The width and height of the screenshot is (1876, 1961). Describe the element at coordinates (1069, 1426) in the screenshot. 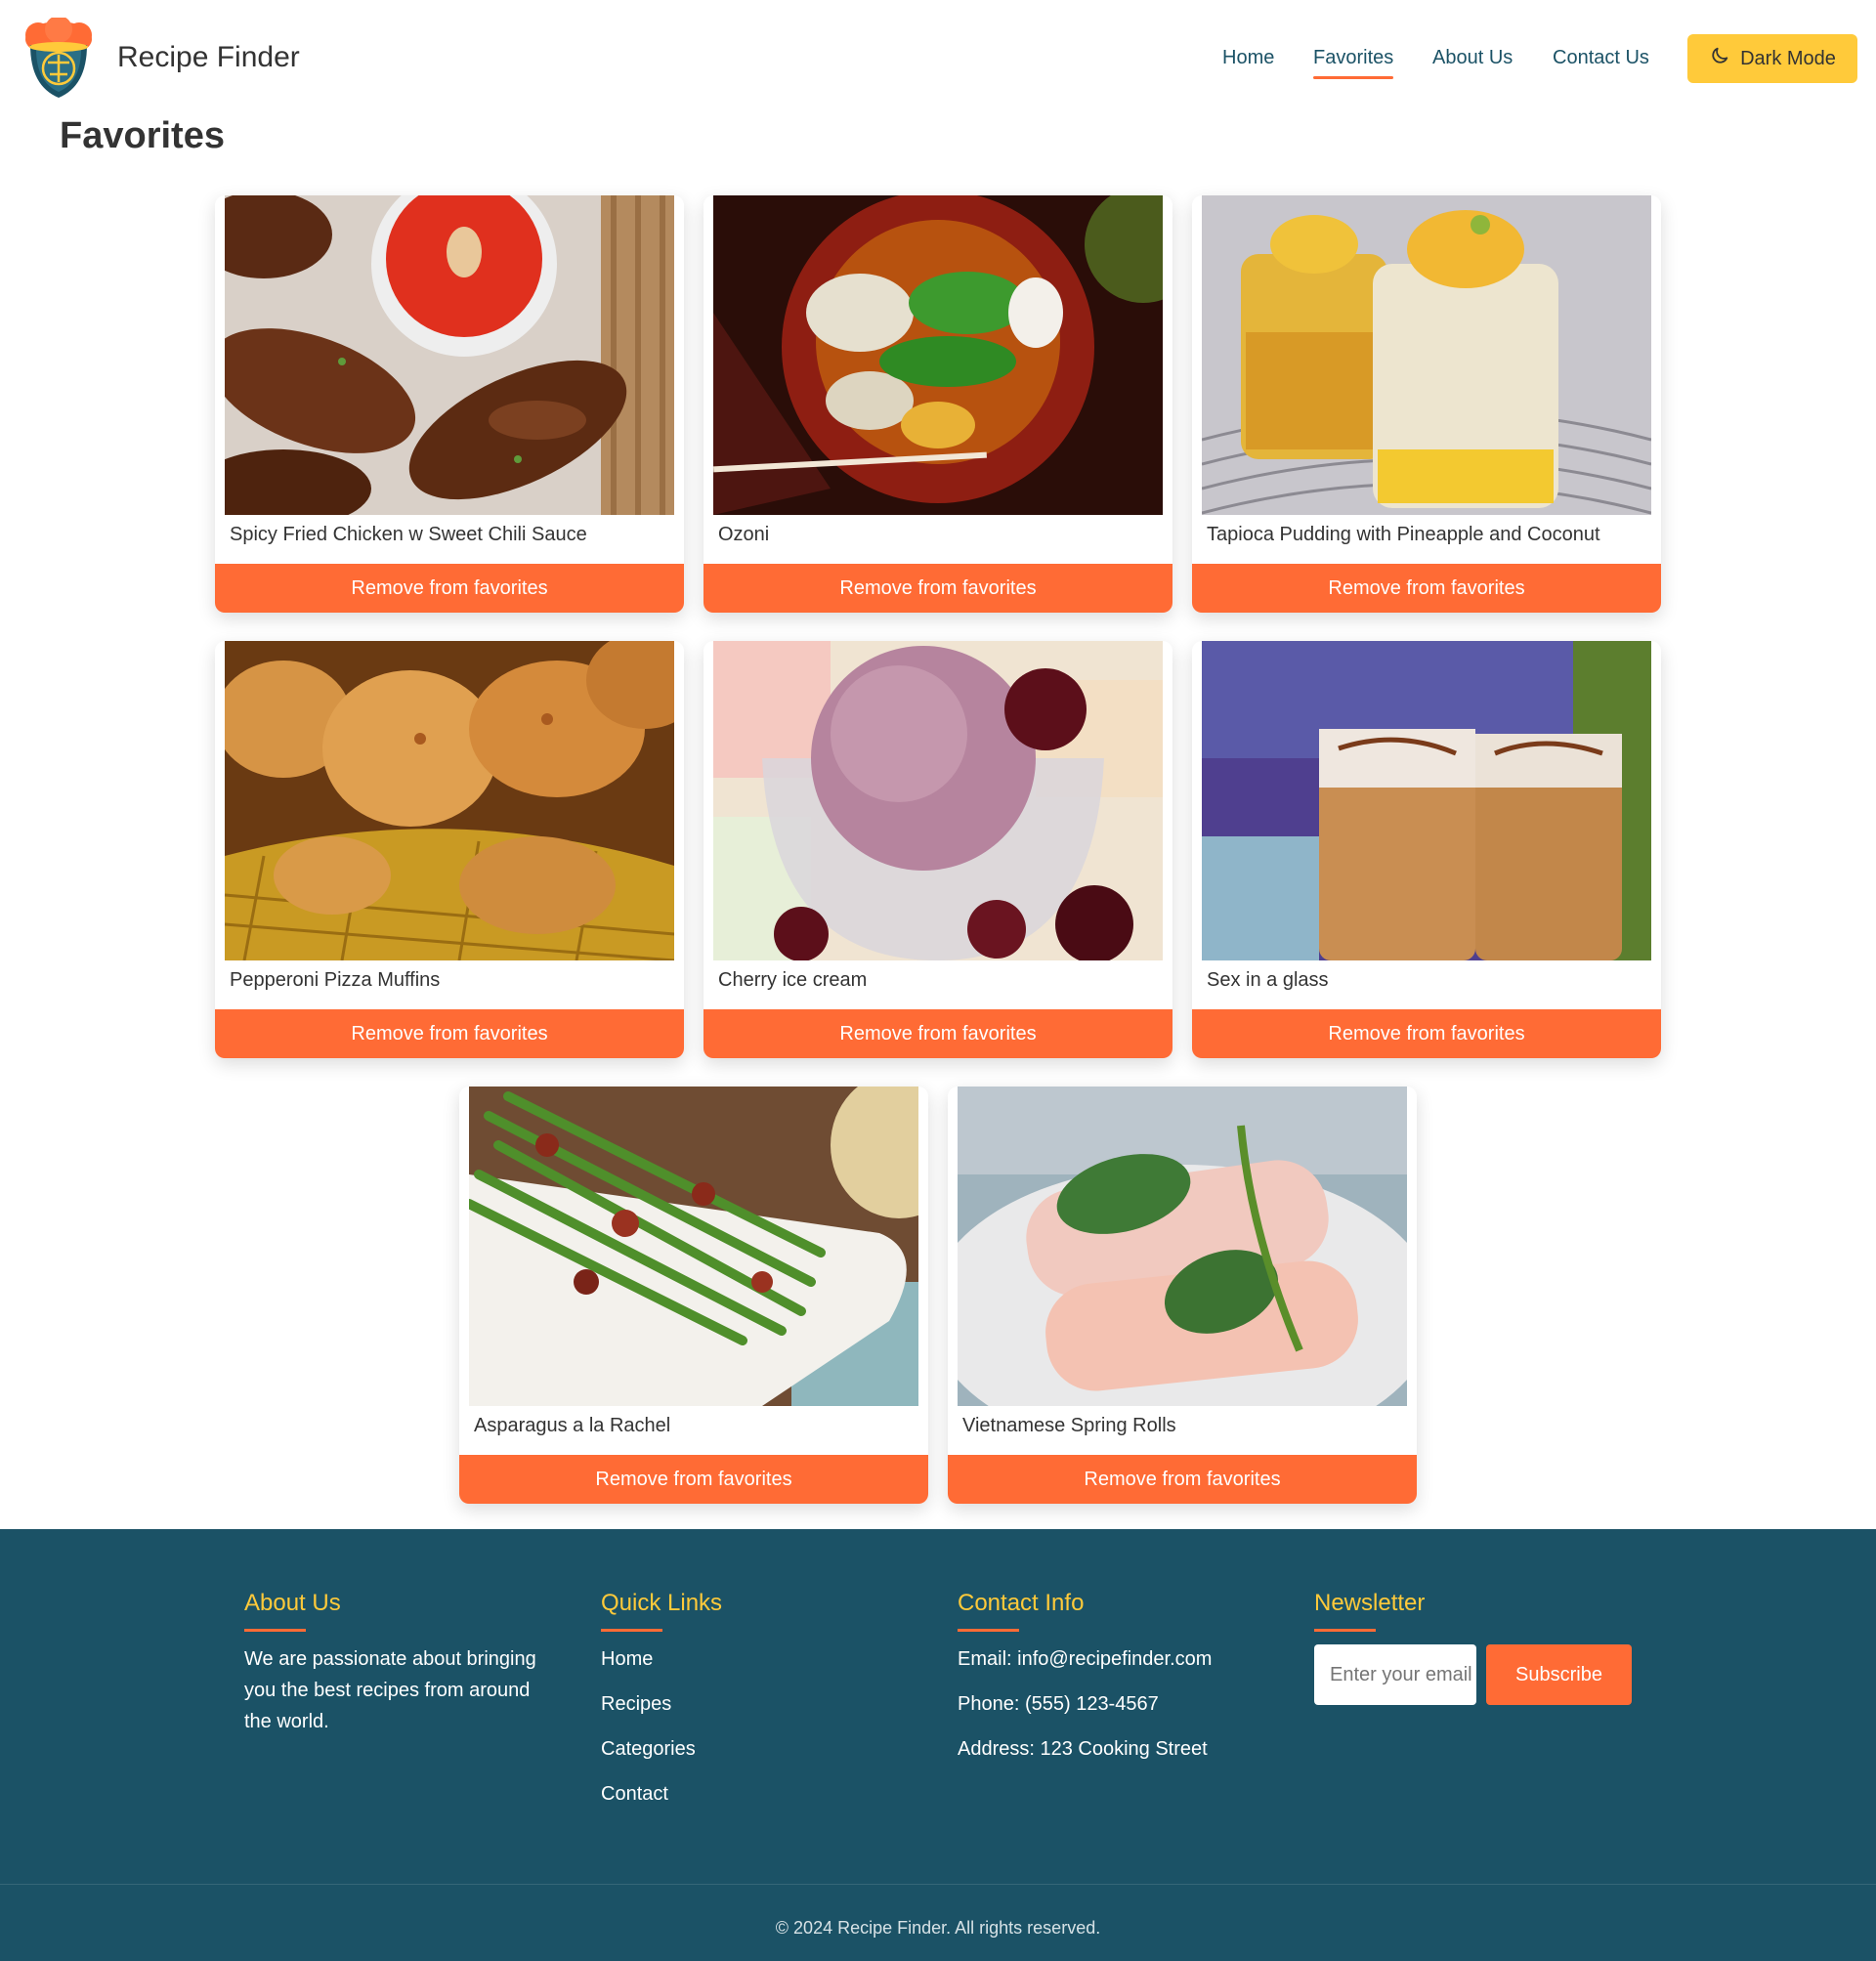

I see `recipe-title: Vietnamese Spring Rolls` at that location.